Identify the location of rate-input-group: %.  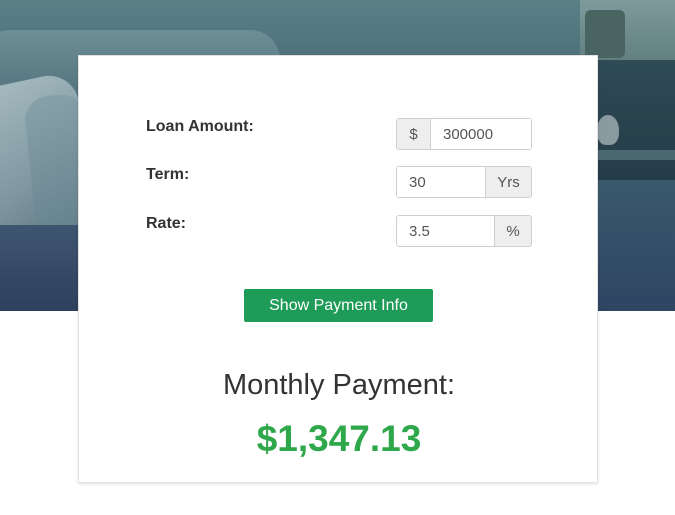
(464, 231).